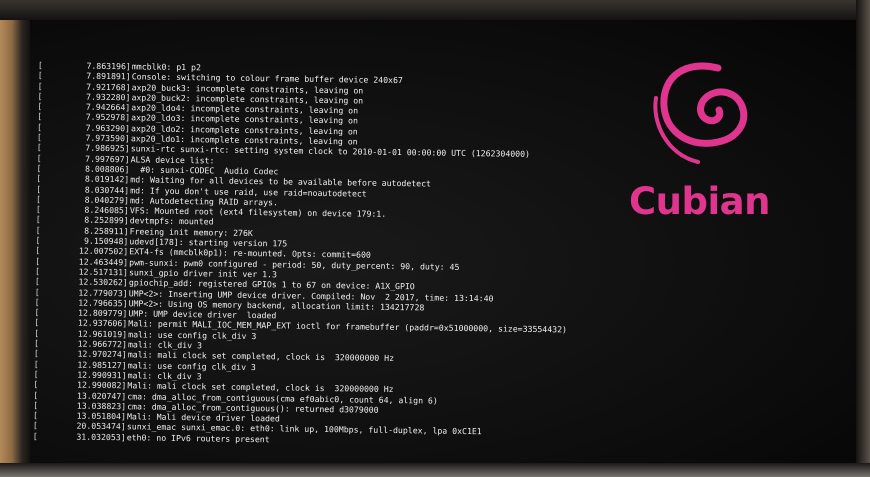  Describe the element at coordinates (99, 364) in the screenshot. I see `log-timestamp: 12.985127` at that location.